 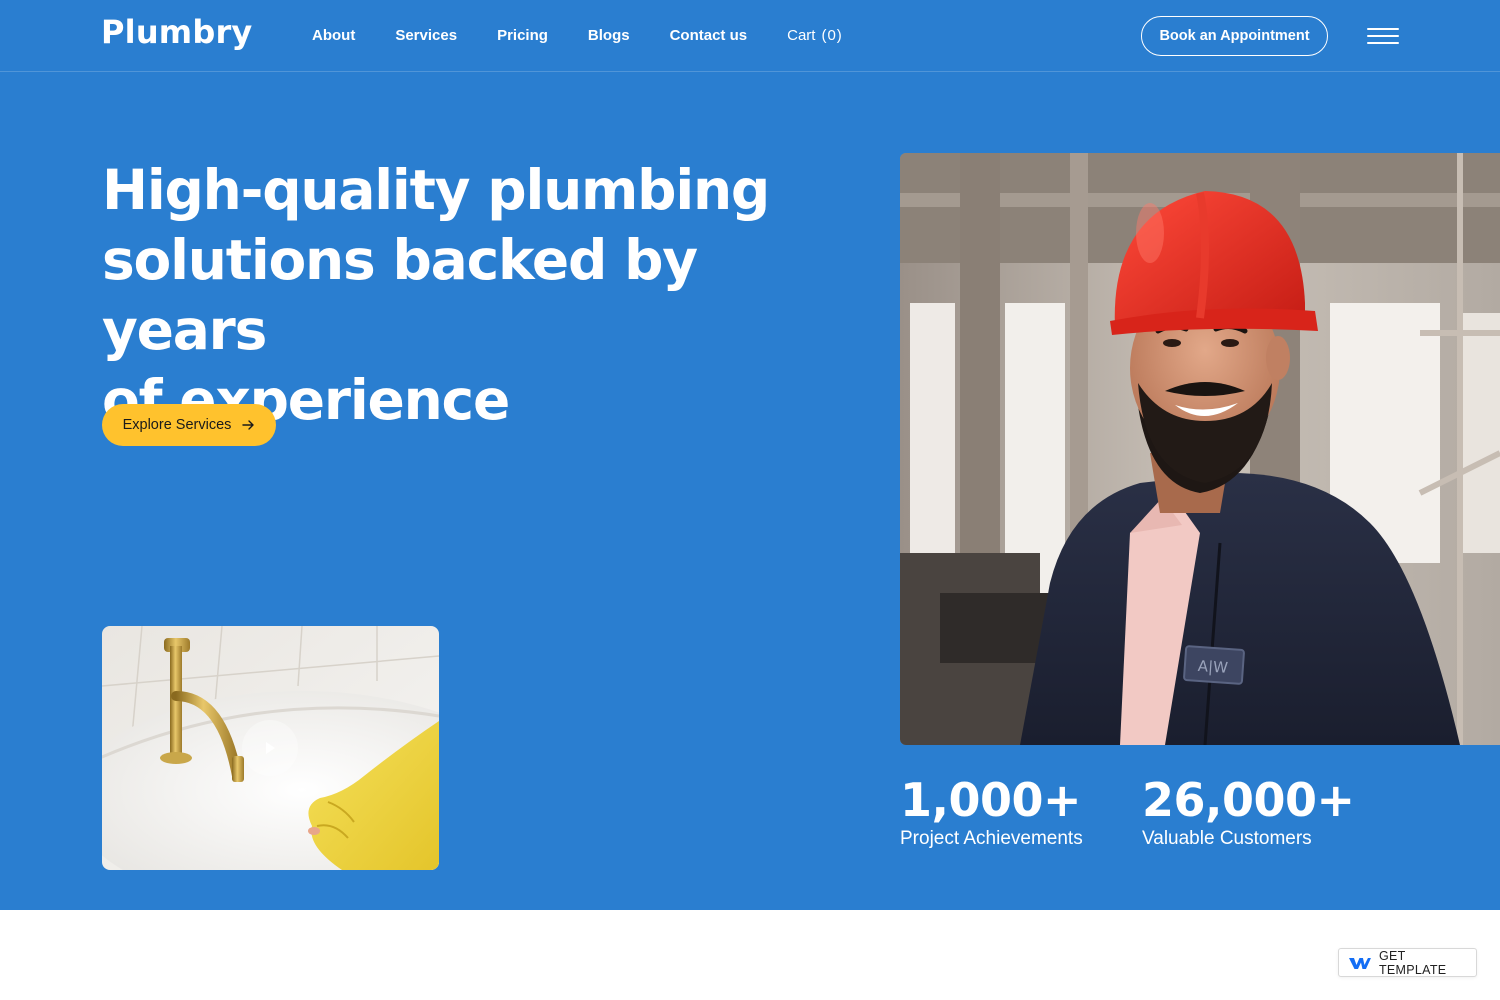 I want to click on explore-services-button: Explore Services, so click(x=189, y=425).